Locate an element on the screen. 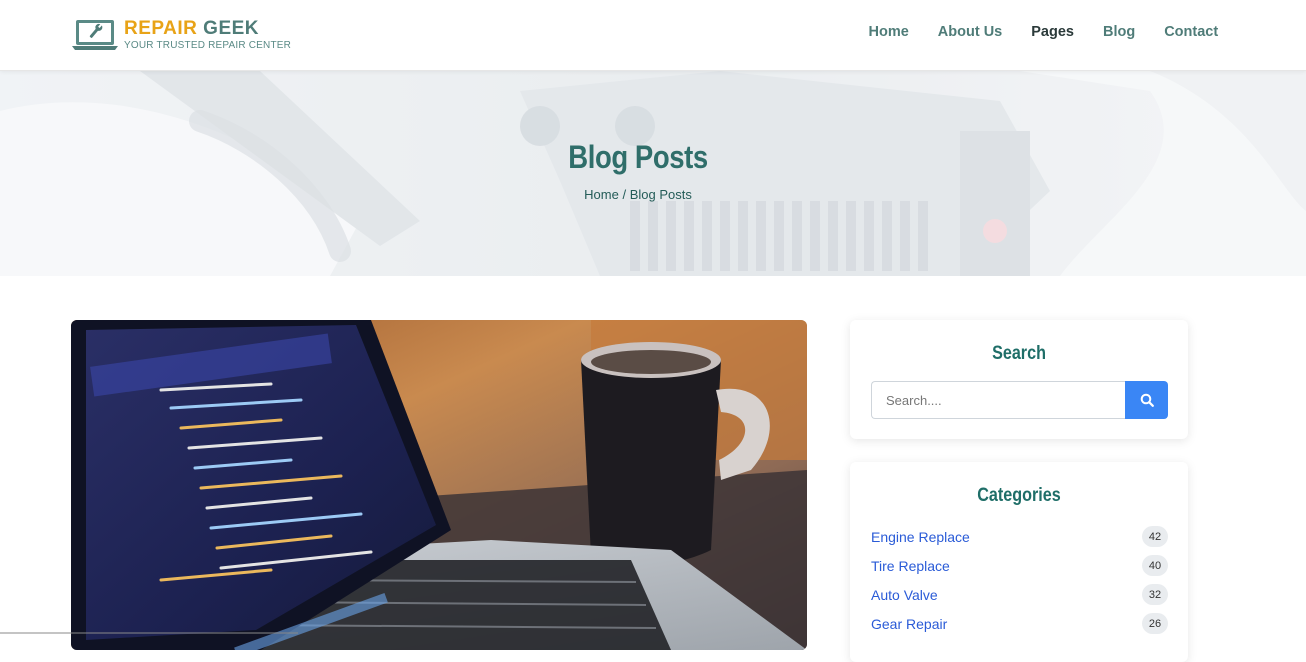 The width and height of the screenshot is (1306, 662). category-count-badge: 26 is located at coordinates (1155, 623).